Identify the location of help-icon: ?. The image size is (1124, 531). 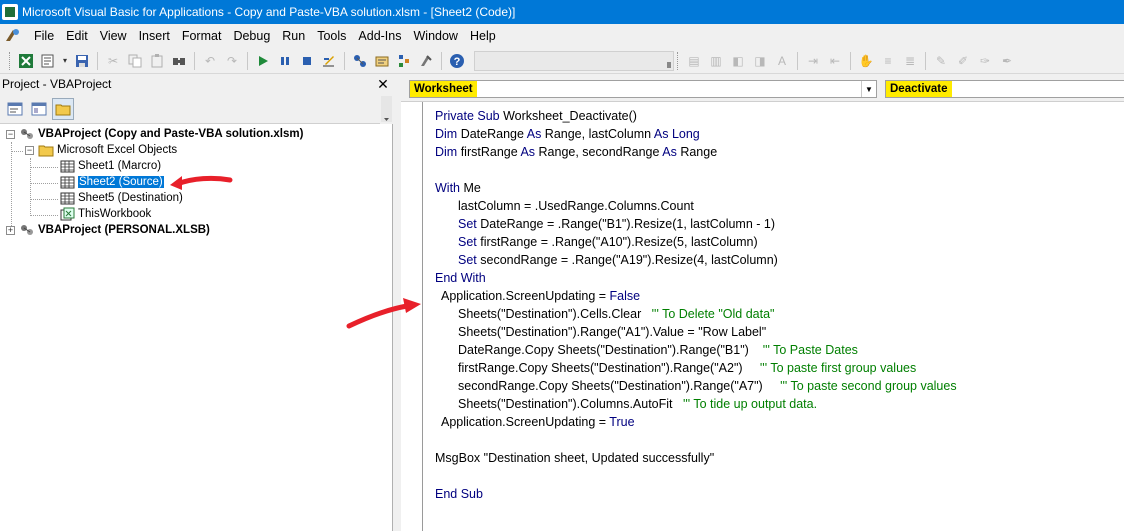
(457, 61).